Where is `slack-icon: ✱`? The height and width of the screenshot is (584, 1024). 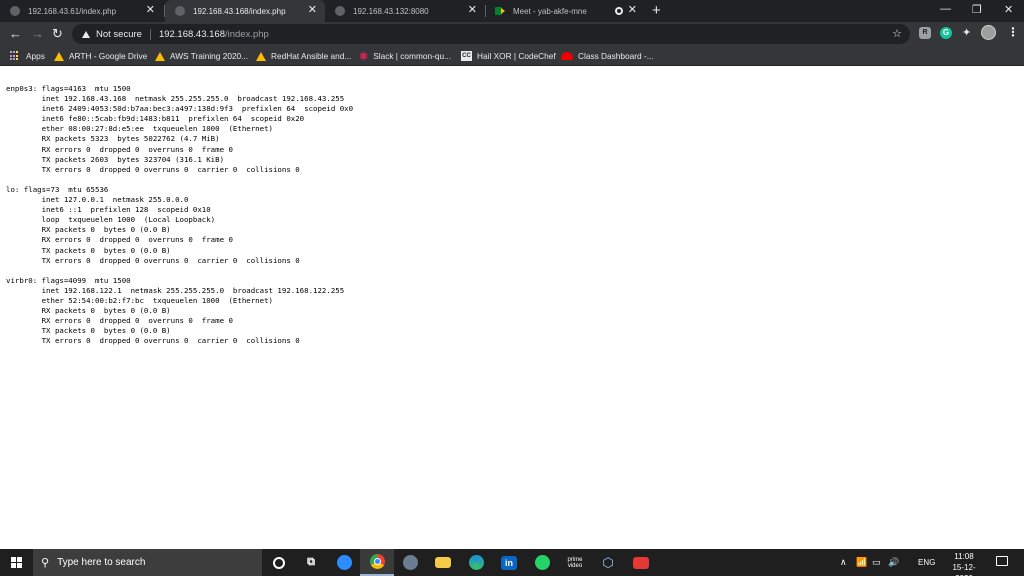
slack-icon: ✱ is located at coordinates (364, 56).